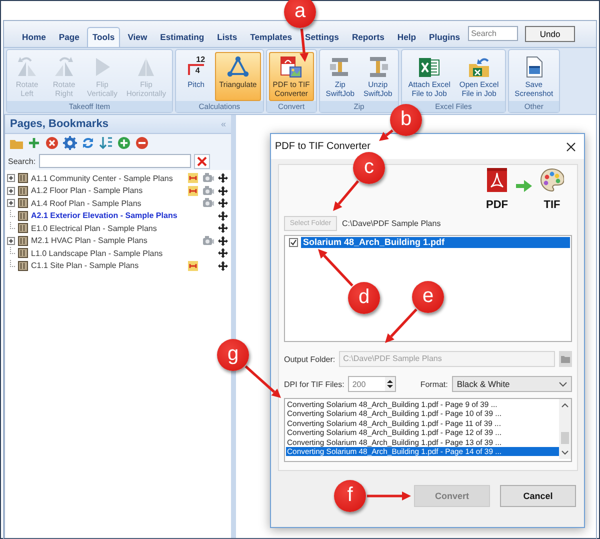 The width and height of the screenshot is (600, 539). Describe the element at coordinates (107, 191) in the screenshot. I see `page-item: A1.2 Floor Plan - Sample Plans` at that location.